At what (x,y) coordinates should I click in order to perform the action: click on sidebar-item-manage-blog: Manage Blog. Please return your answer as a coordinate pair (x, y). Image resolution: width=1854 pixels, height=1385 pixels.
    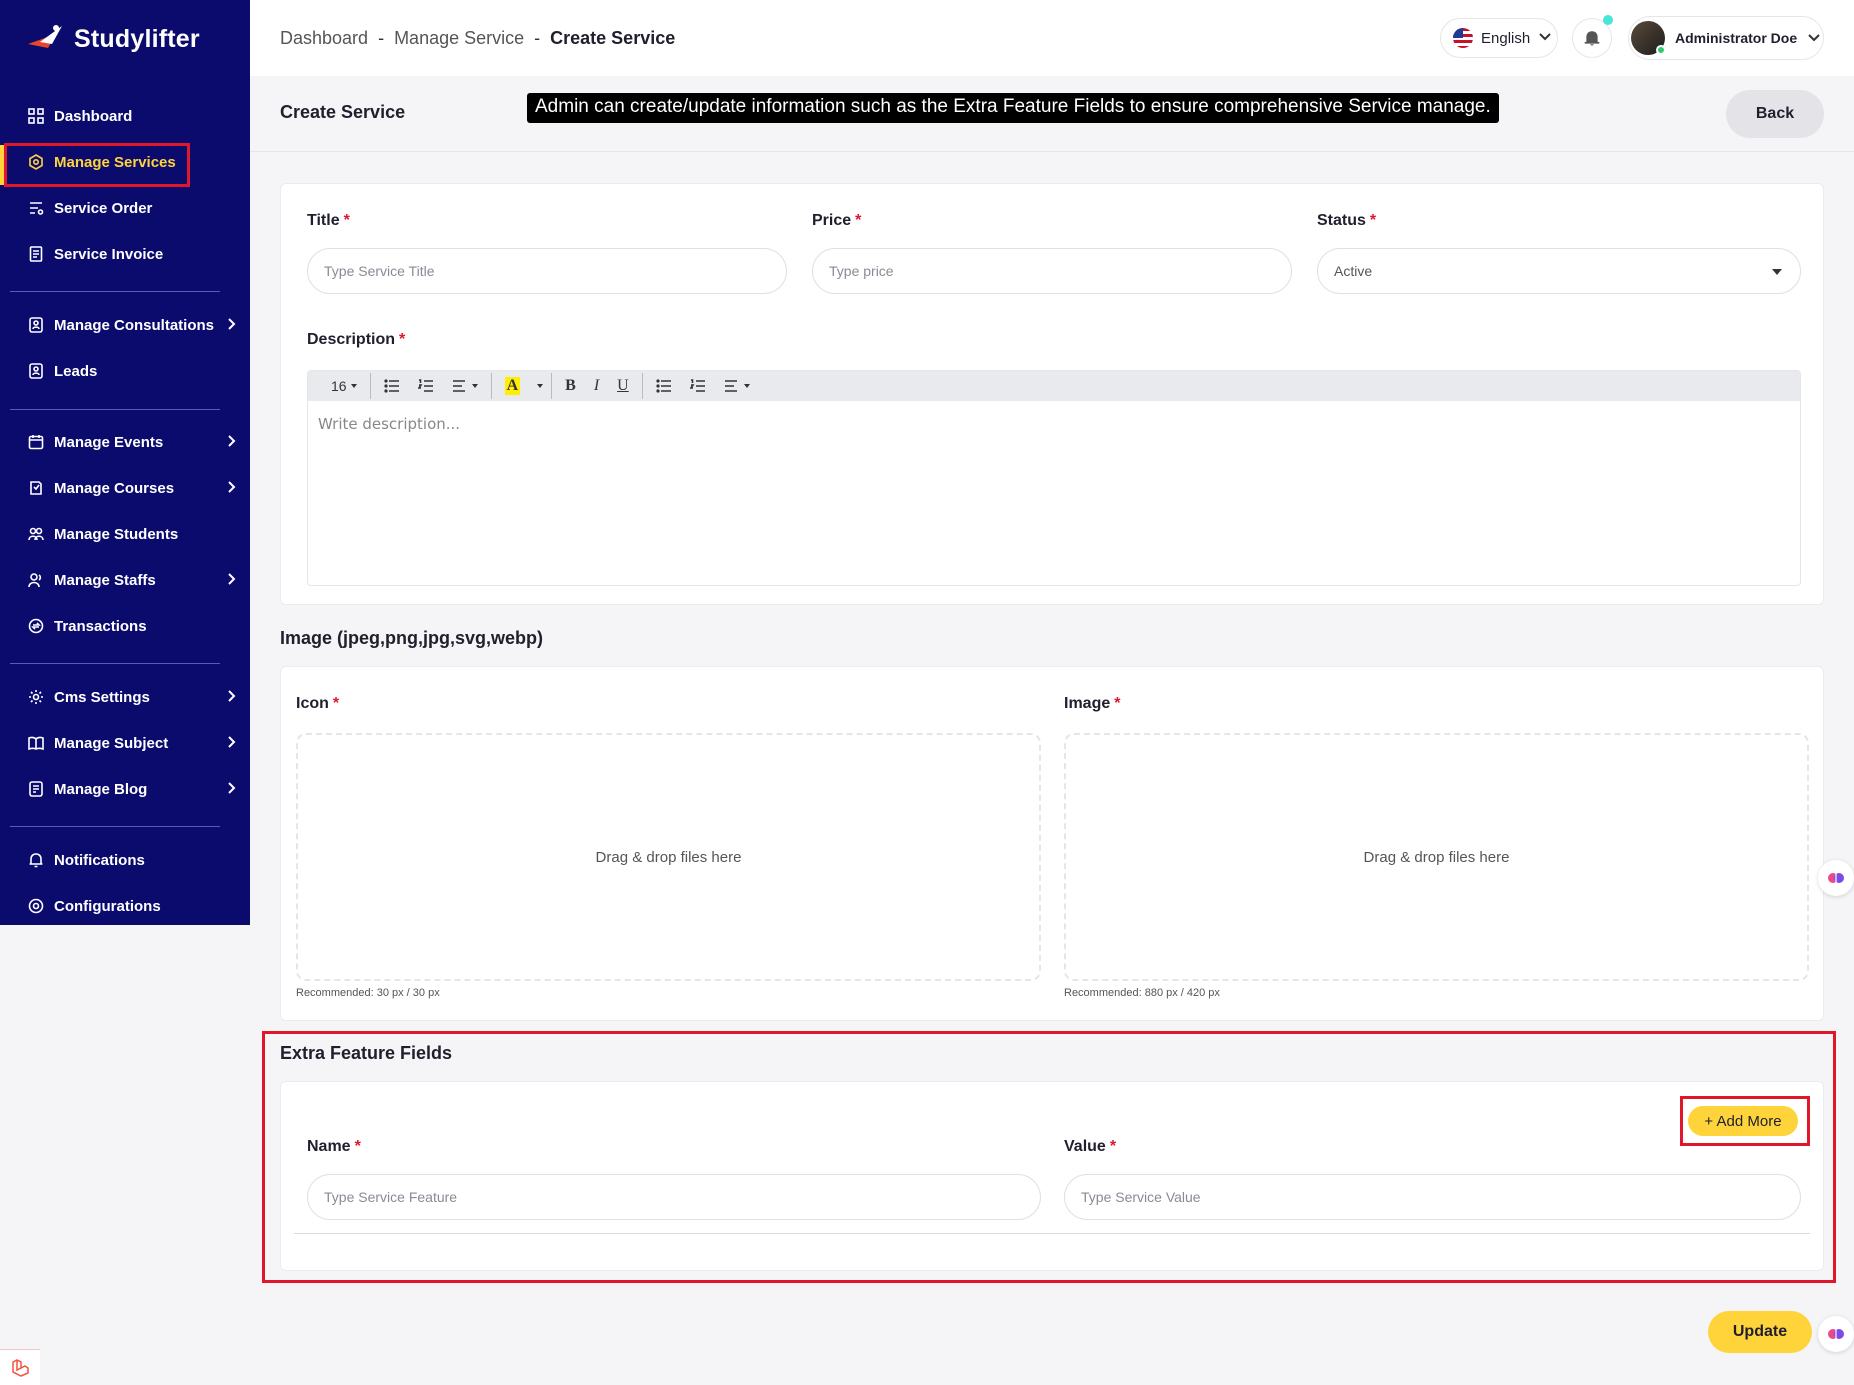
    Looking at the image, I should click on (125, 789).